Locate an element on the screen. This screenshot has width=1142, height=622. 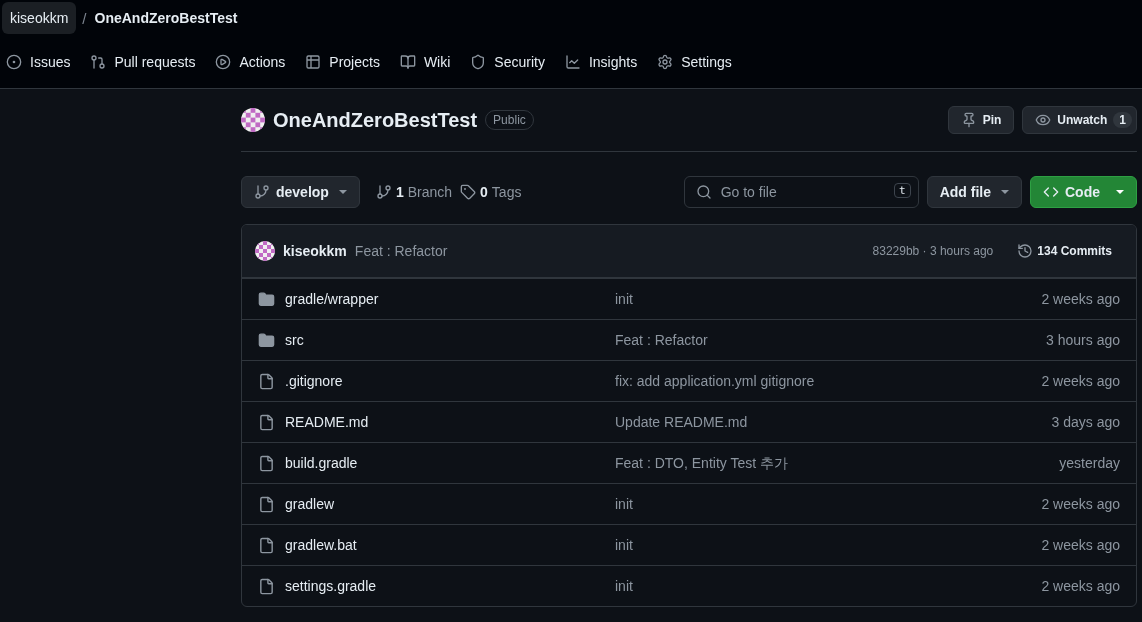
commit-author: kiseokkm is located at coordinates (315, 251).